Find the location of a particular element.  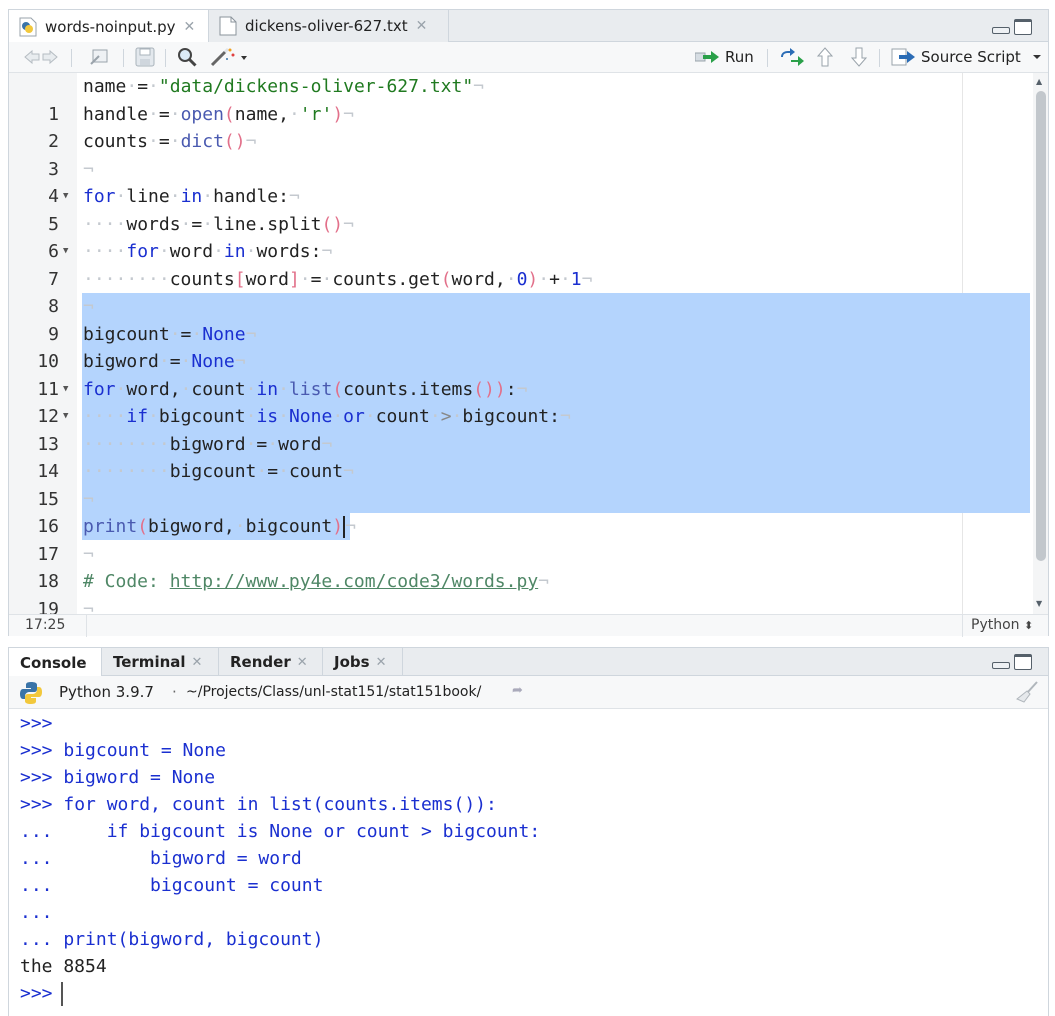

code-line: 1 name·=·"data/dickens-oliver-627.txt"¬ is located at coordinates (521, 99).